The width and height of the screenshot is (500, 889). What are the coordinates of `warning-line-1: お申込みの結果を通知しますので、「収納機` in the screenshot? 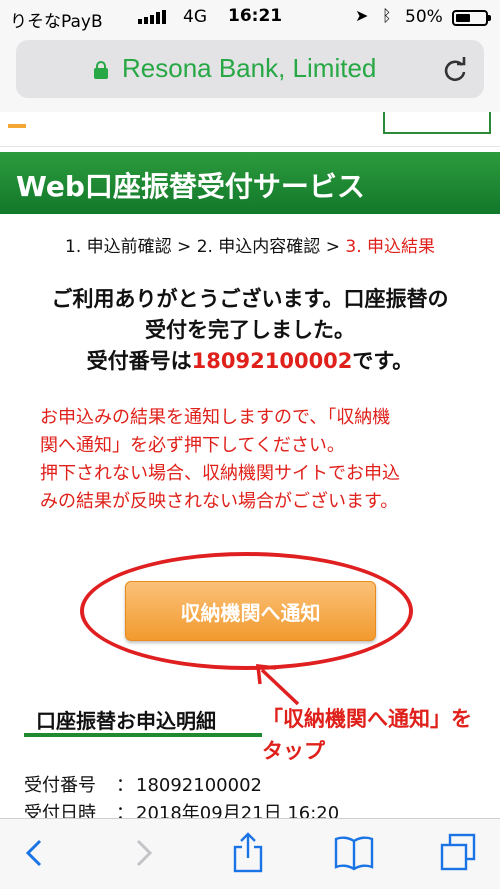 It's located at (215, 417).